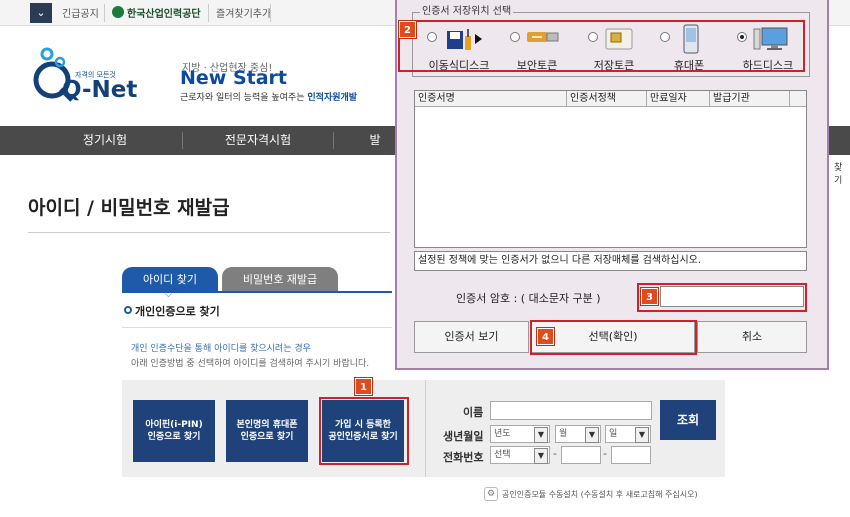  I want to click on column-header-expiry-date: 만료일자, so click(678, 99).